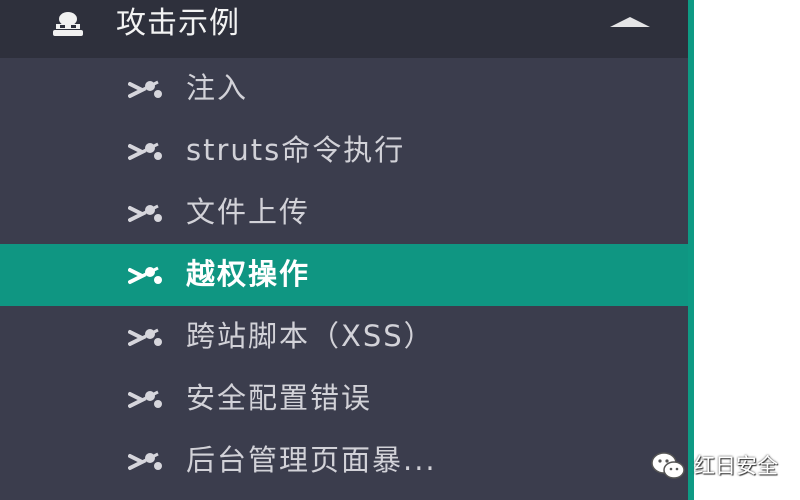 The width and height of the screenshot is (800, 500). What do you see at coordinates (248, 212) in the screenshot?
I see `submenu-item-label: 文件上传` at bounding box center [248, 212].